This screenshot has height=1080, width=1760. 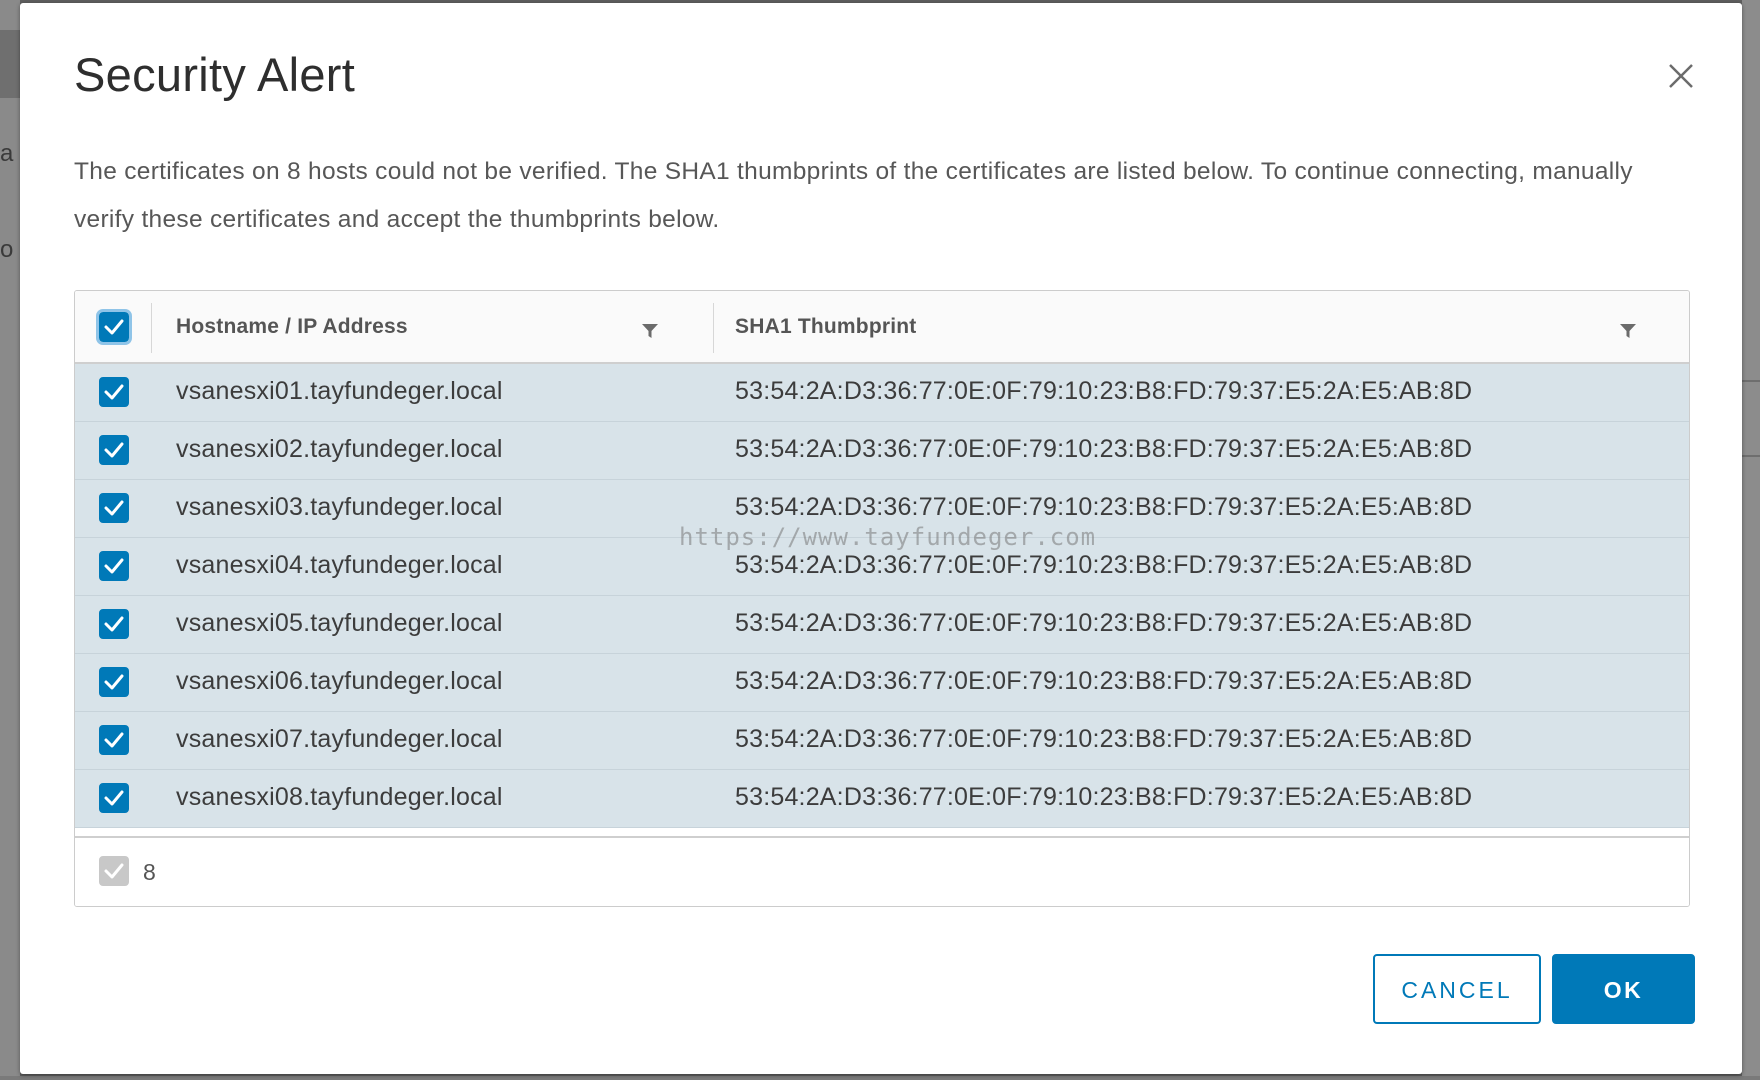 I want to click on table-header: Hostname / IP Address SHA1 Thumbprint, so click(x=882, y=327).